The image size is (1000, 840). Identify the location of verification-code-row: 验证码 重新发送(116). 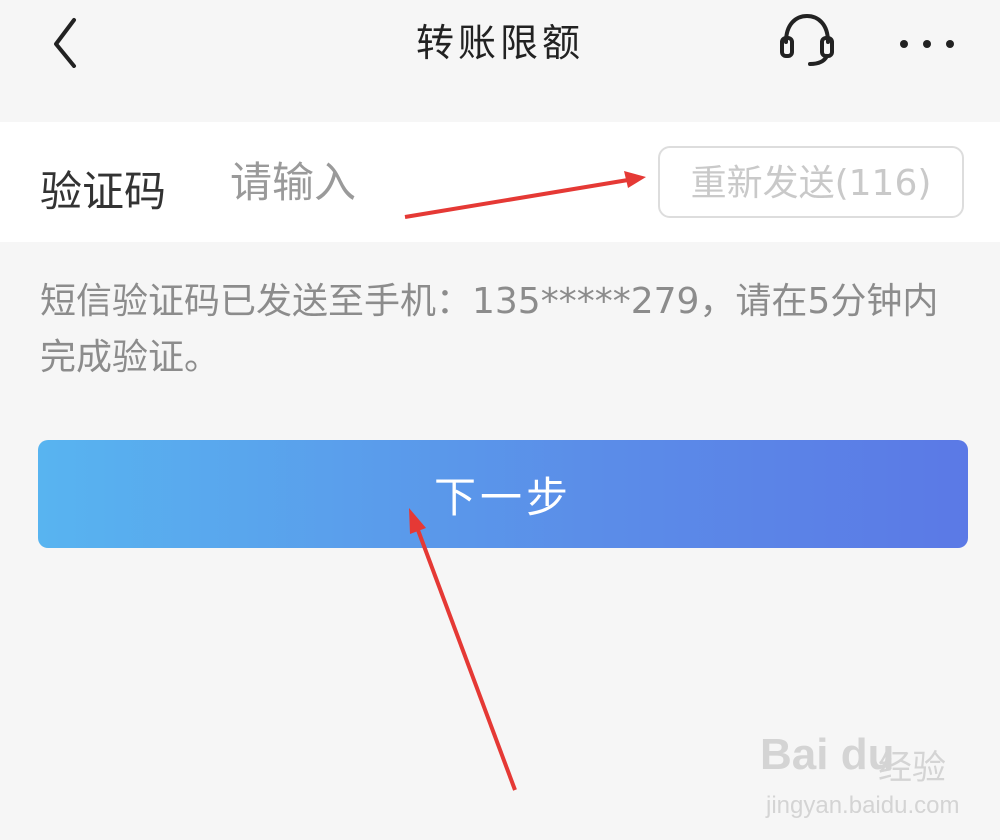
(500, 182).